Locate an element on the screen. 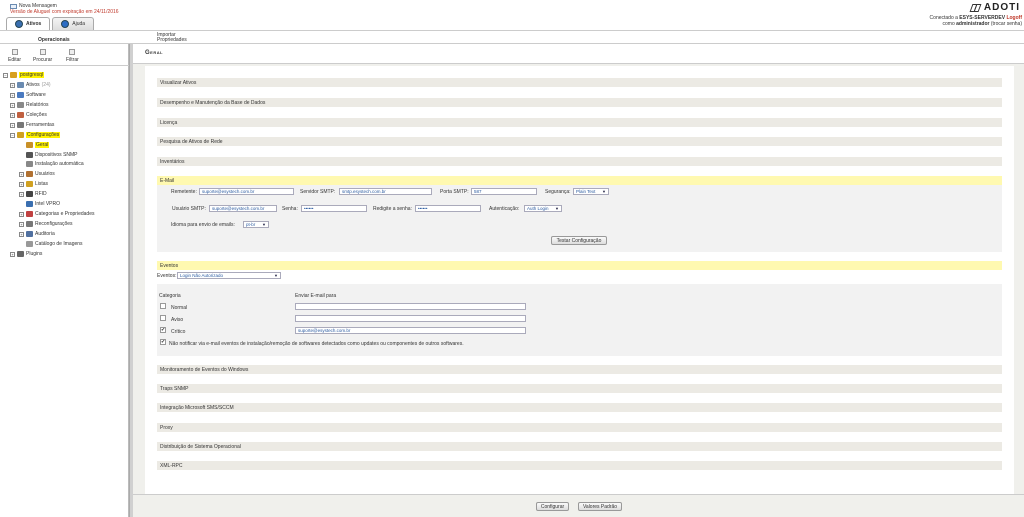 Image resolution: width=1024 pixels, height=517 pixels. logo-text: ADOTI is located at coordinates (1001, 7).